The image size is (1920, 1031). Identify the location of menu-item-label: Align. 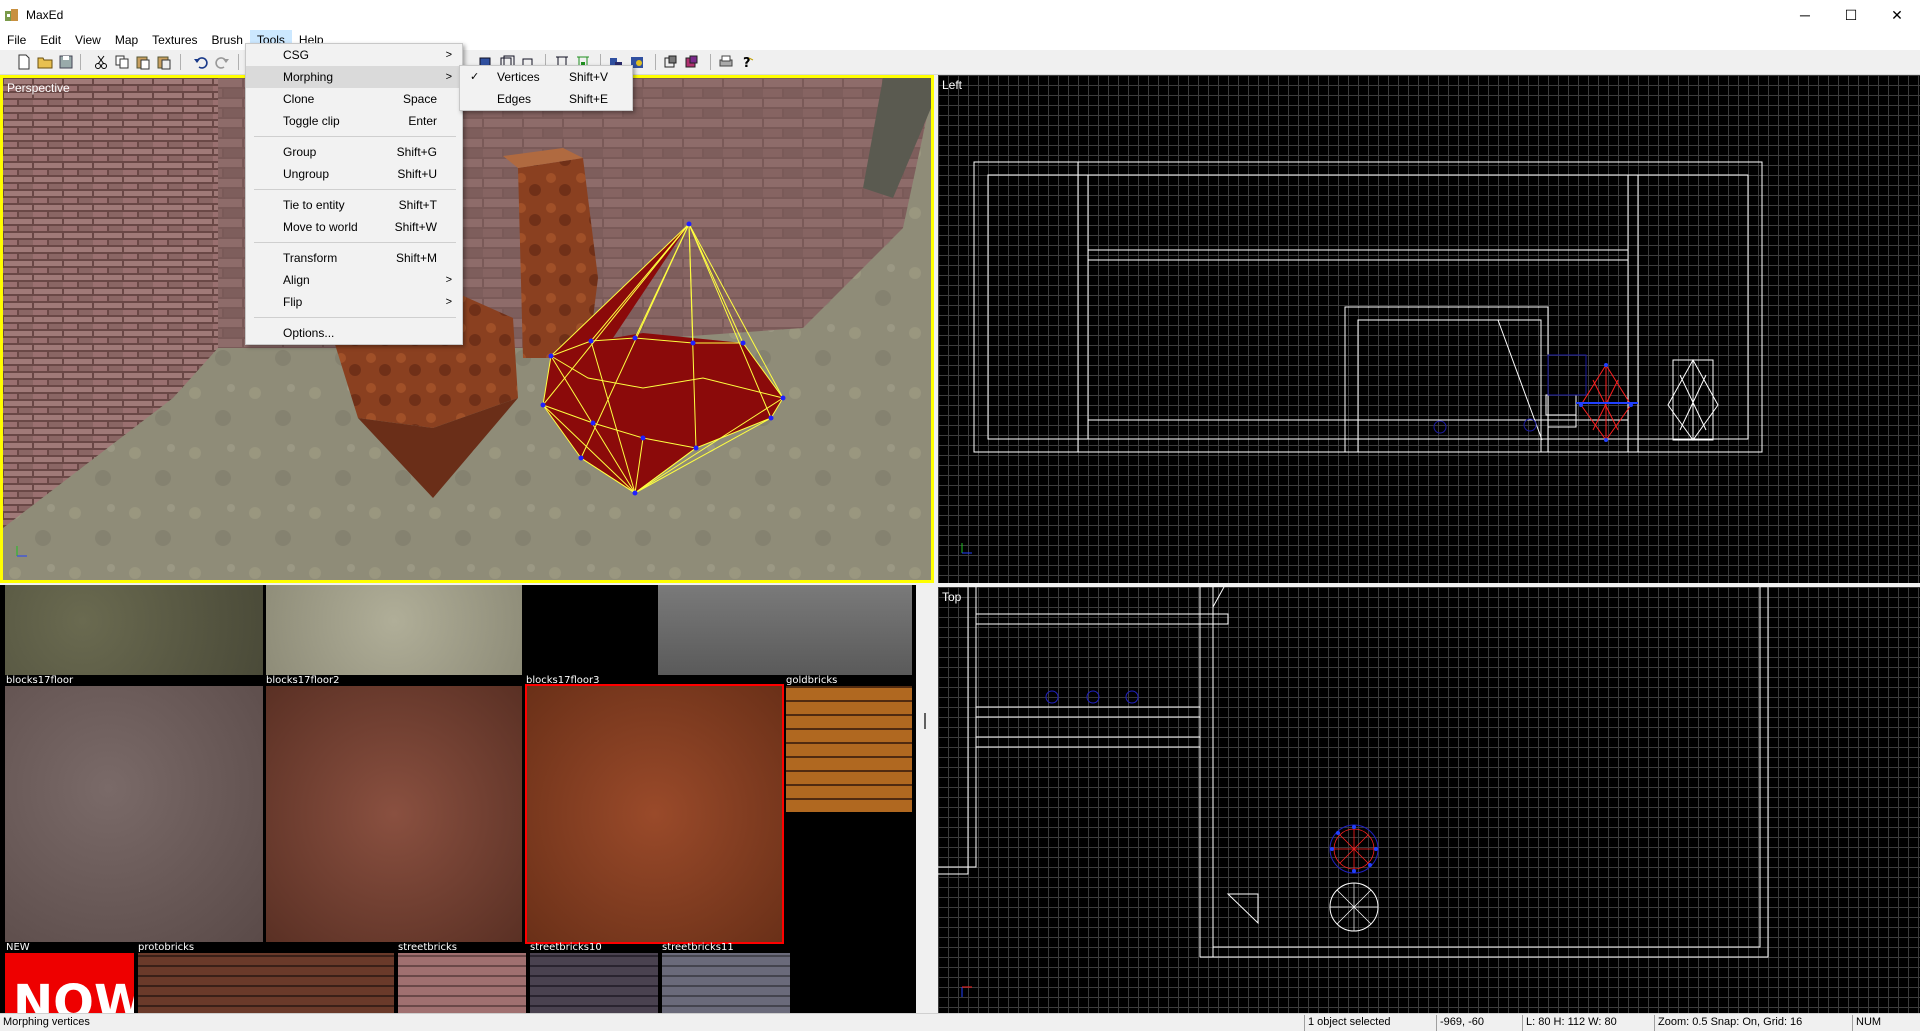
(296, 280).